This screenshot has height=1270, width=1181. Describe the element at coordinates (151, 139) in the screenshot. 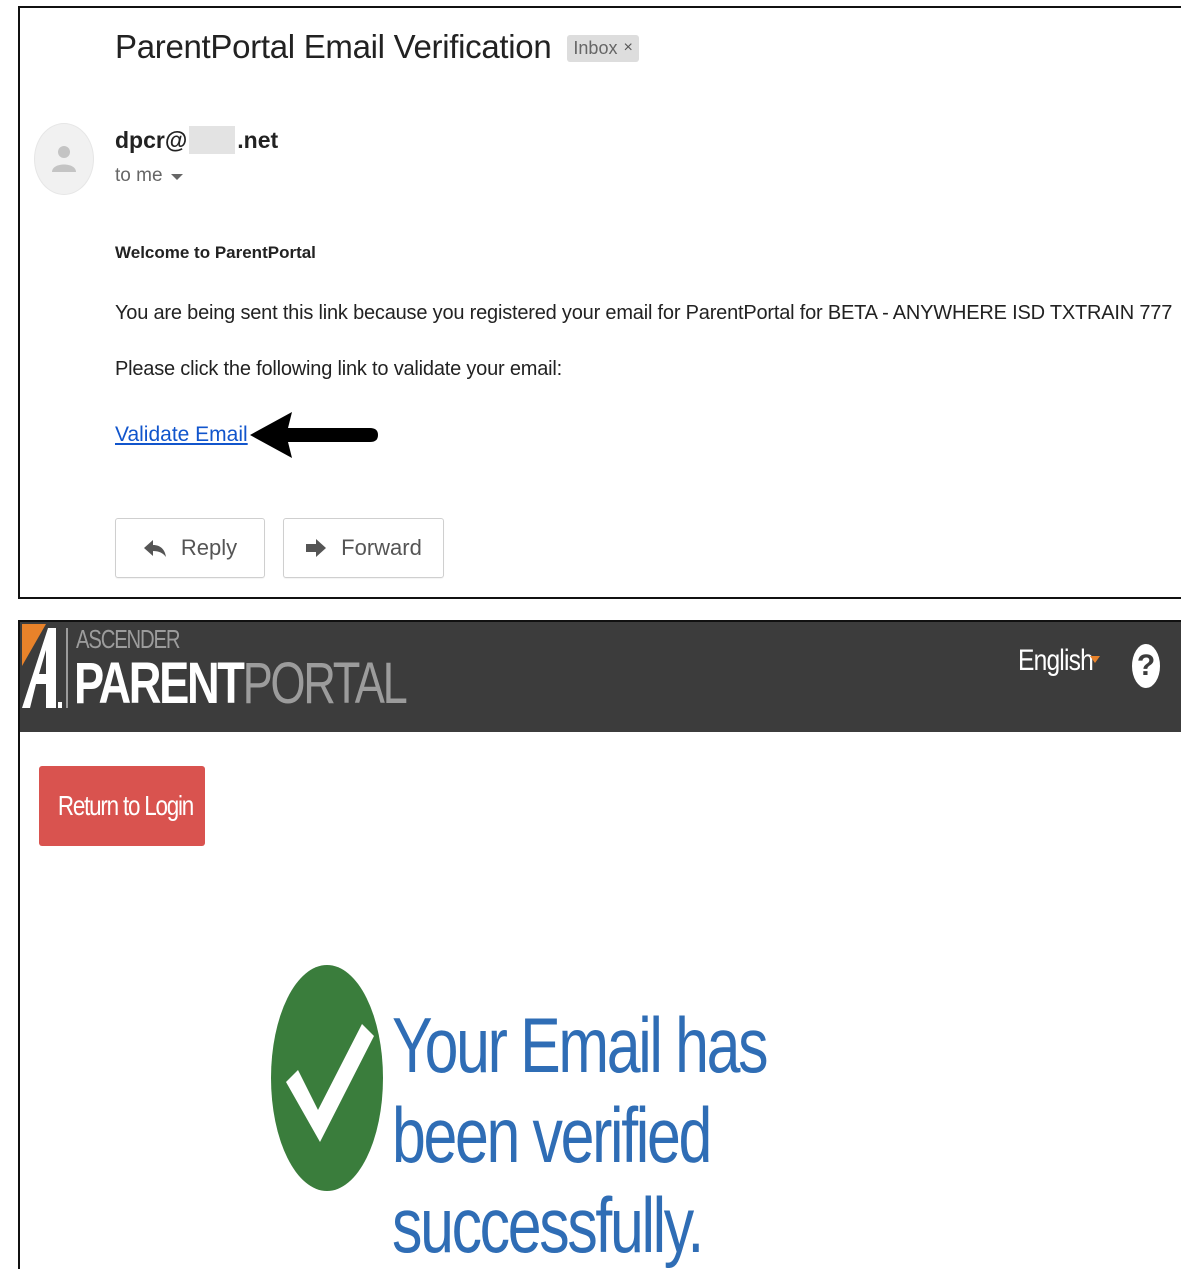

I see `sender-prefix: dpcr@` at that location.